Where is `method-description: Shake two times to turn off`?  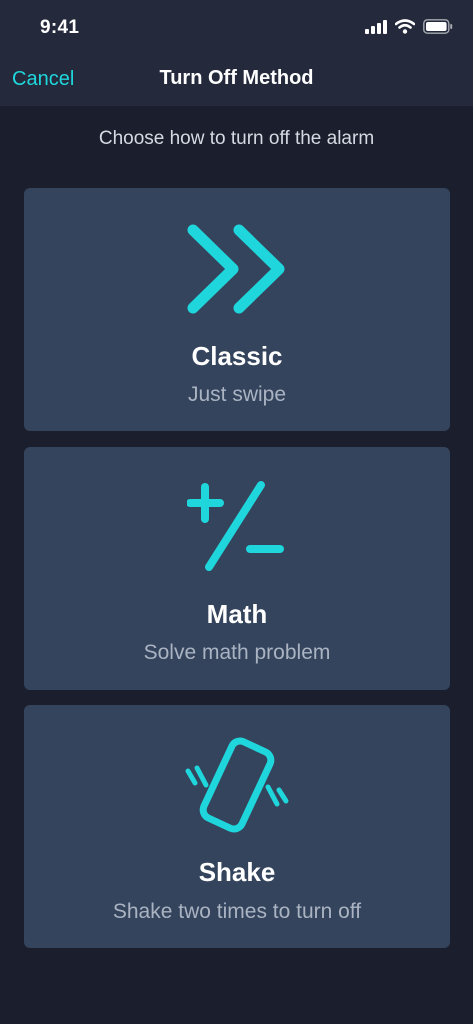
method-description: Shake two times to turn off is located at coordinates (237, 911).